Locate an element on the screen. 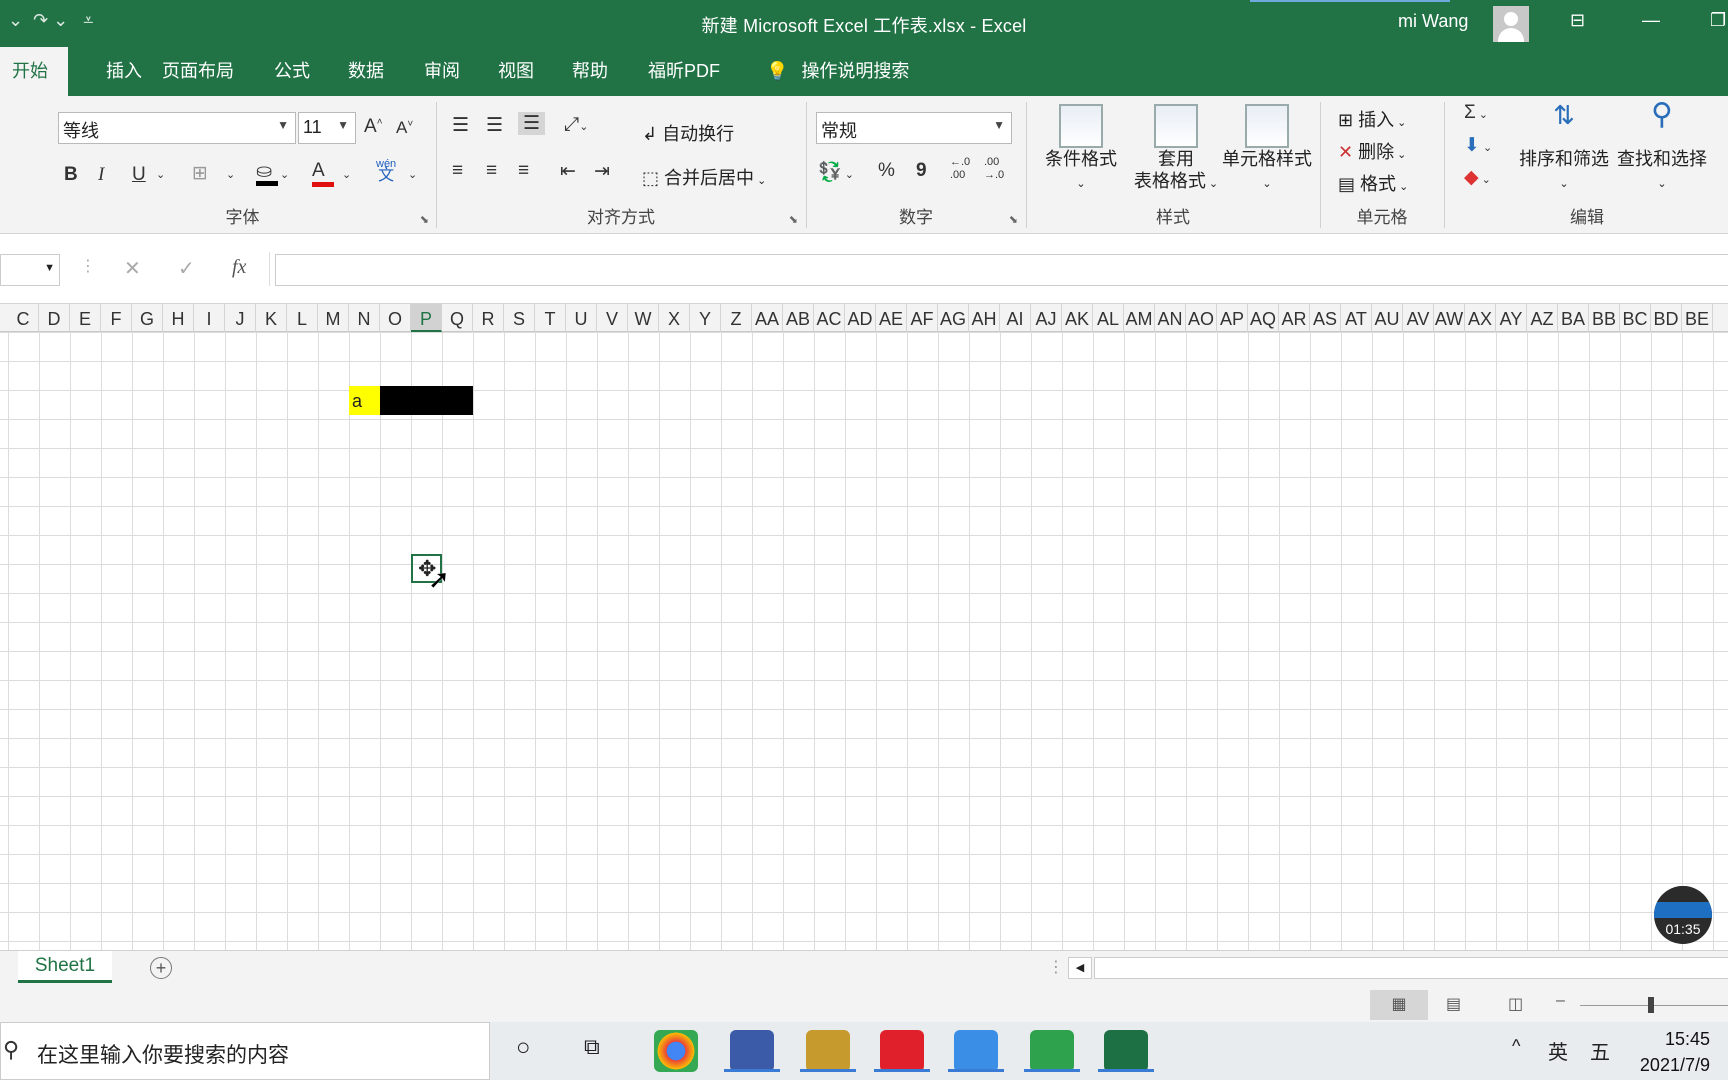  page-break-view-icon: ◫ is located at coordinates (1515, 1004).